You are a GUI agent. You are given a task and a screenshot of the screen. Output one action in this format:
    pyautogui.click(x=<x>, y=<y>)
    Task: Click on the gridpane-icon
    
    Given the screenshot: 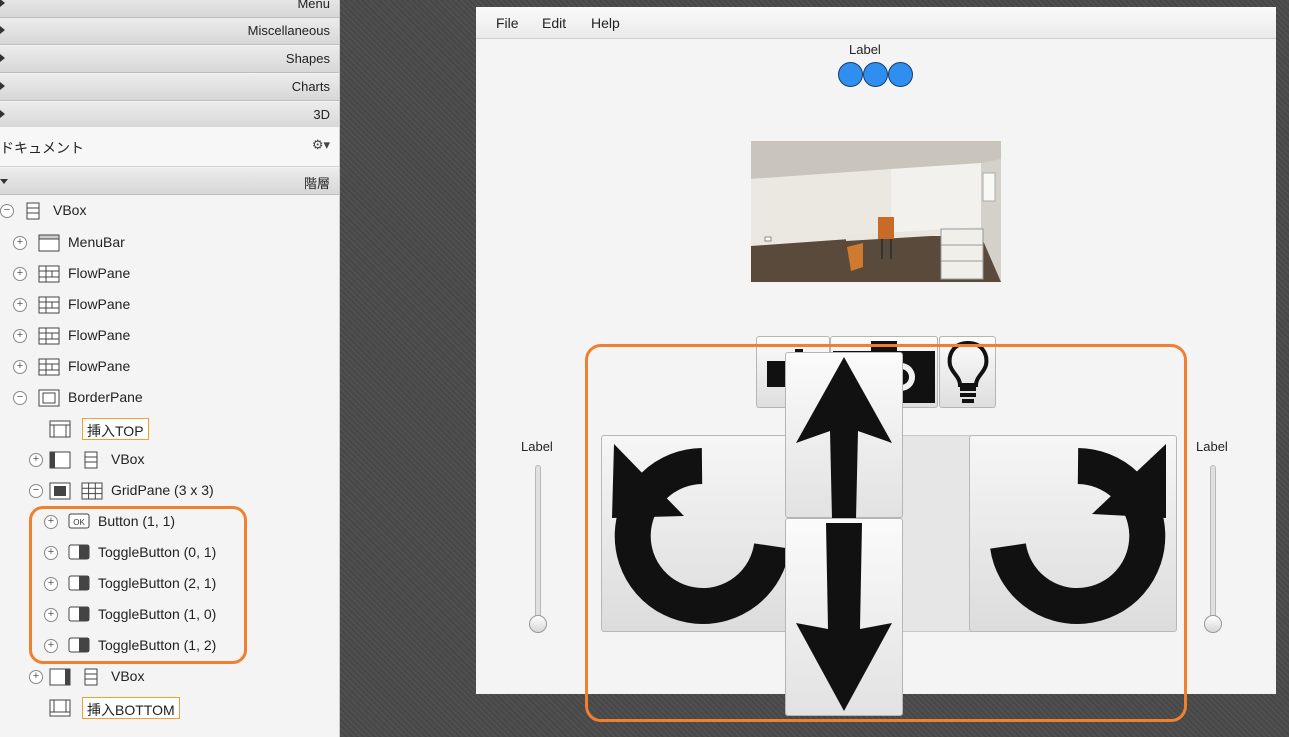 What is the action you would take?
    pyautogui.click(x=92, y=491)
    